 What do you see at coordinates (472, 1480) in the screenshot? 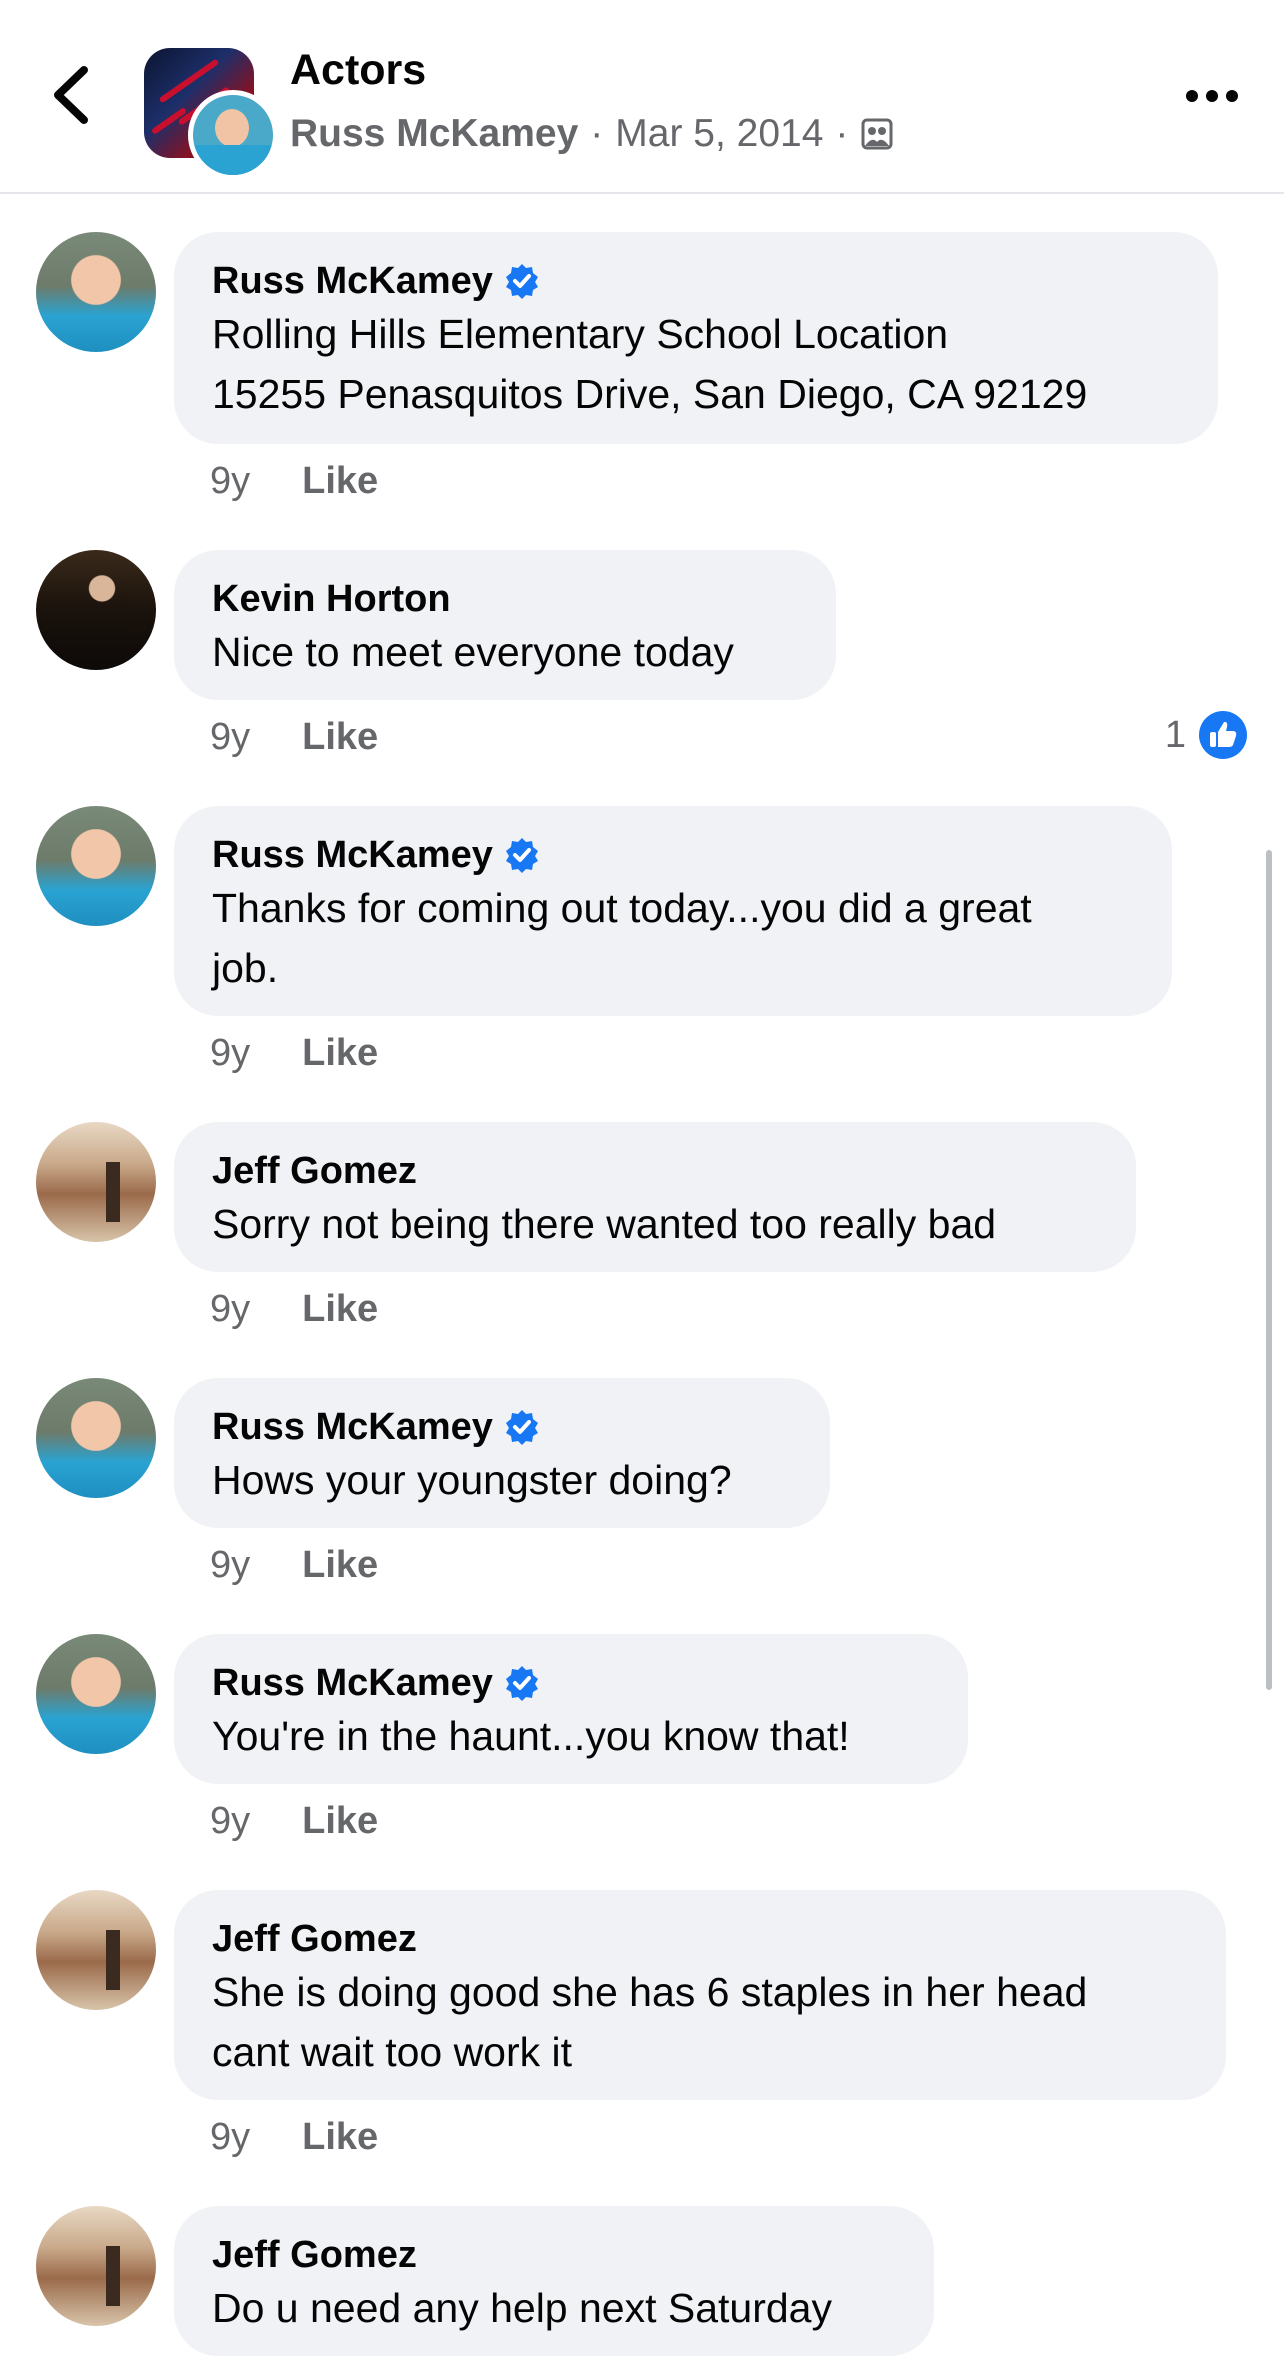
I see `comment-text: Hows your youngster doing?` at bounding box center [472, 1480].